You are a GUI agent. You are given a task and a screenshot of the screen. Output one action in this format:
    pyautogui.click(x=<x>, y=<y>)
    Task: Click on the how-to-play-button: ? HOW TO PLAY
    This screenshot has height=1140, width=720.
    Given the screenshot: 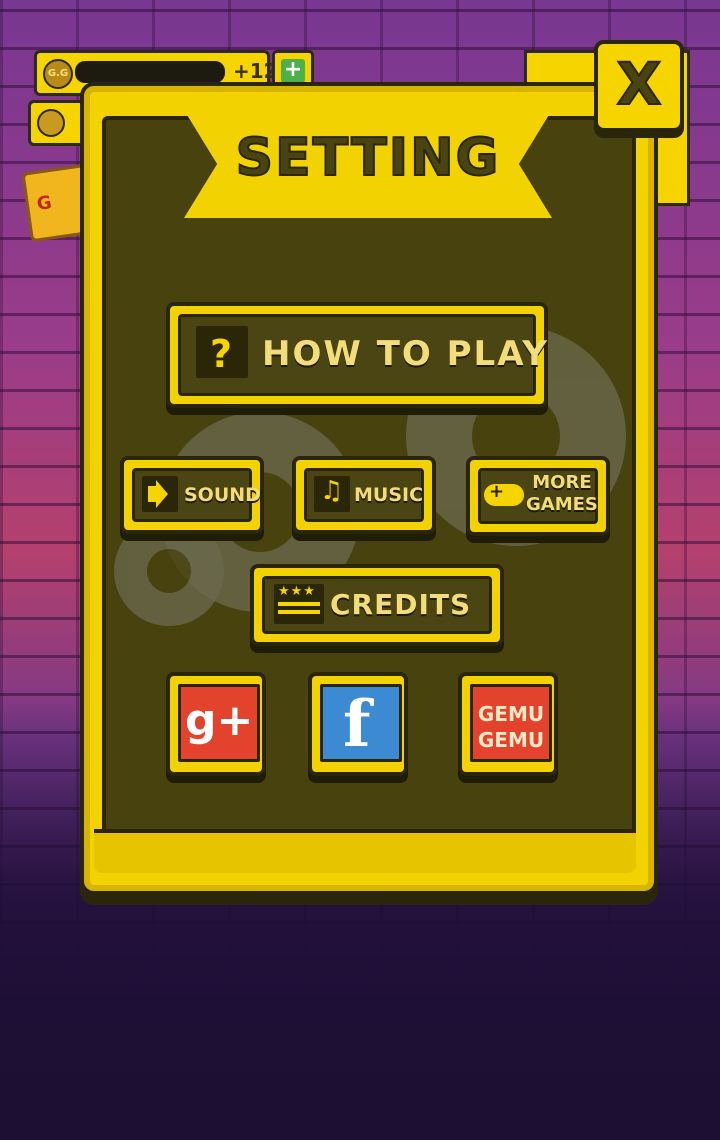 What is the action you would take?
    pyautogui.click(x=357, y=355)
    